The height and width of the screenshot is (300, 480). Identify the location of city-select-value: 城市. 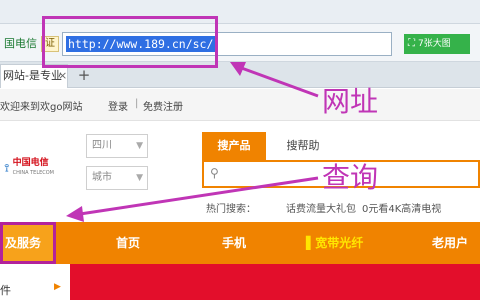
(102, 177).